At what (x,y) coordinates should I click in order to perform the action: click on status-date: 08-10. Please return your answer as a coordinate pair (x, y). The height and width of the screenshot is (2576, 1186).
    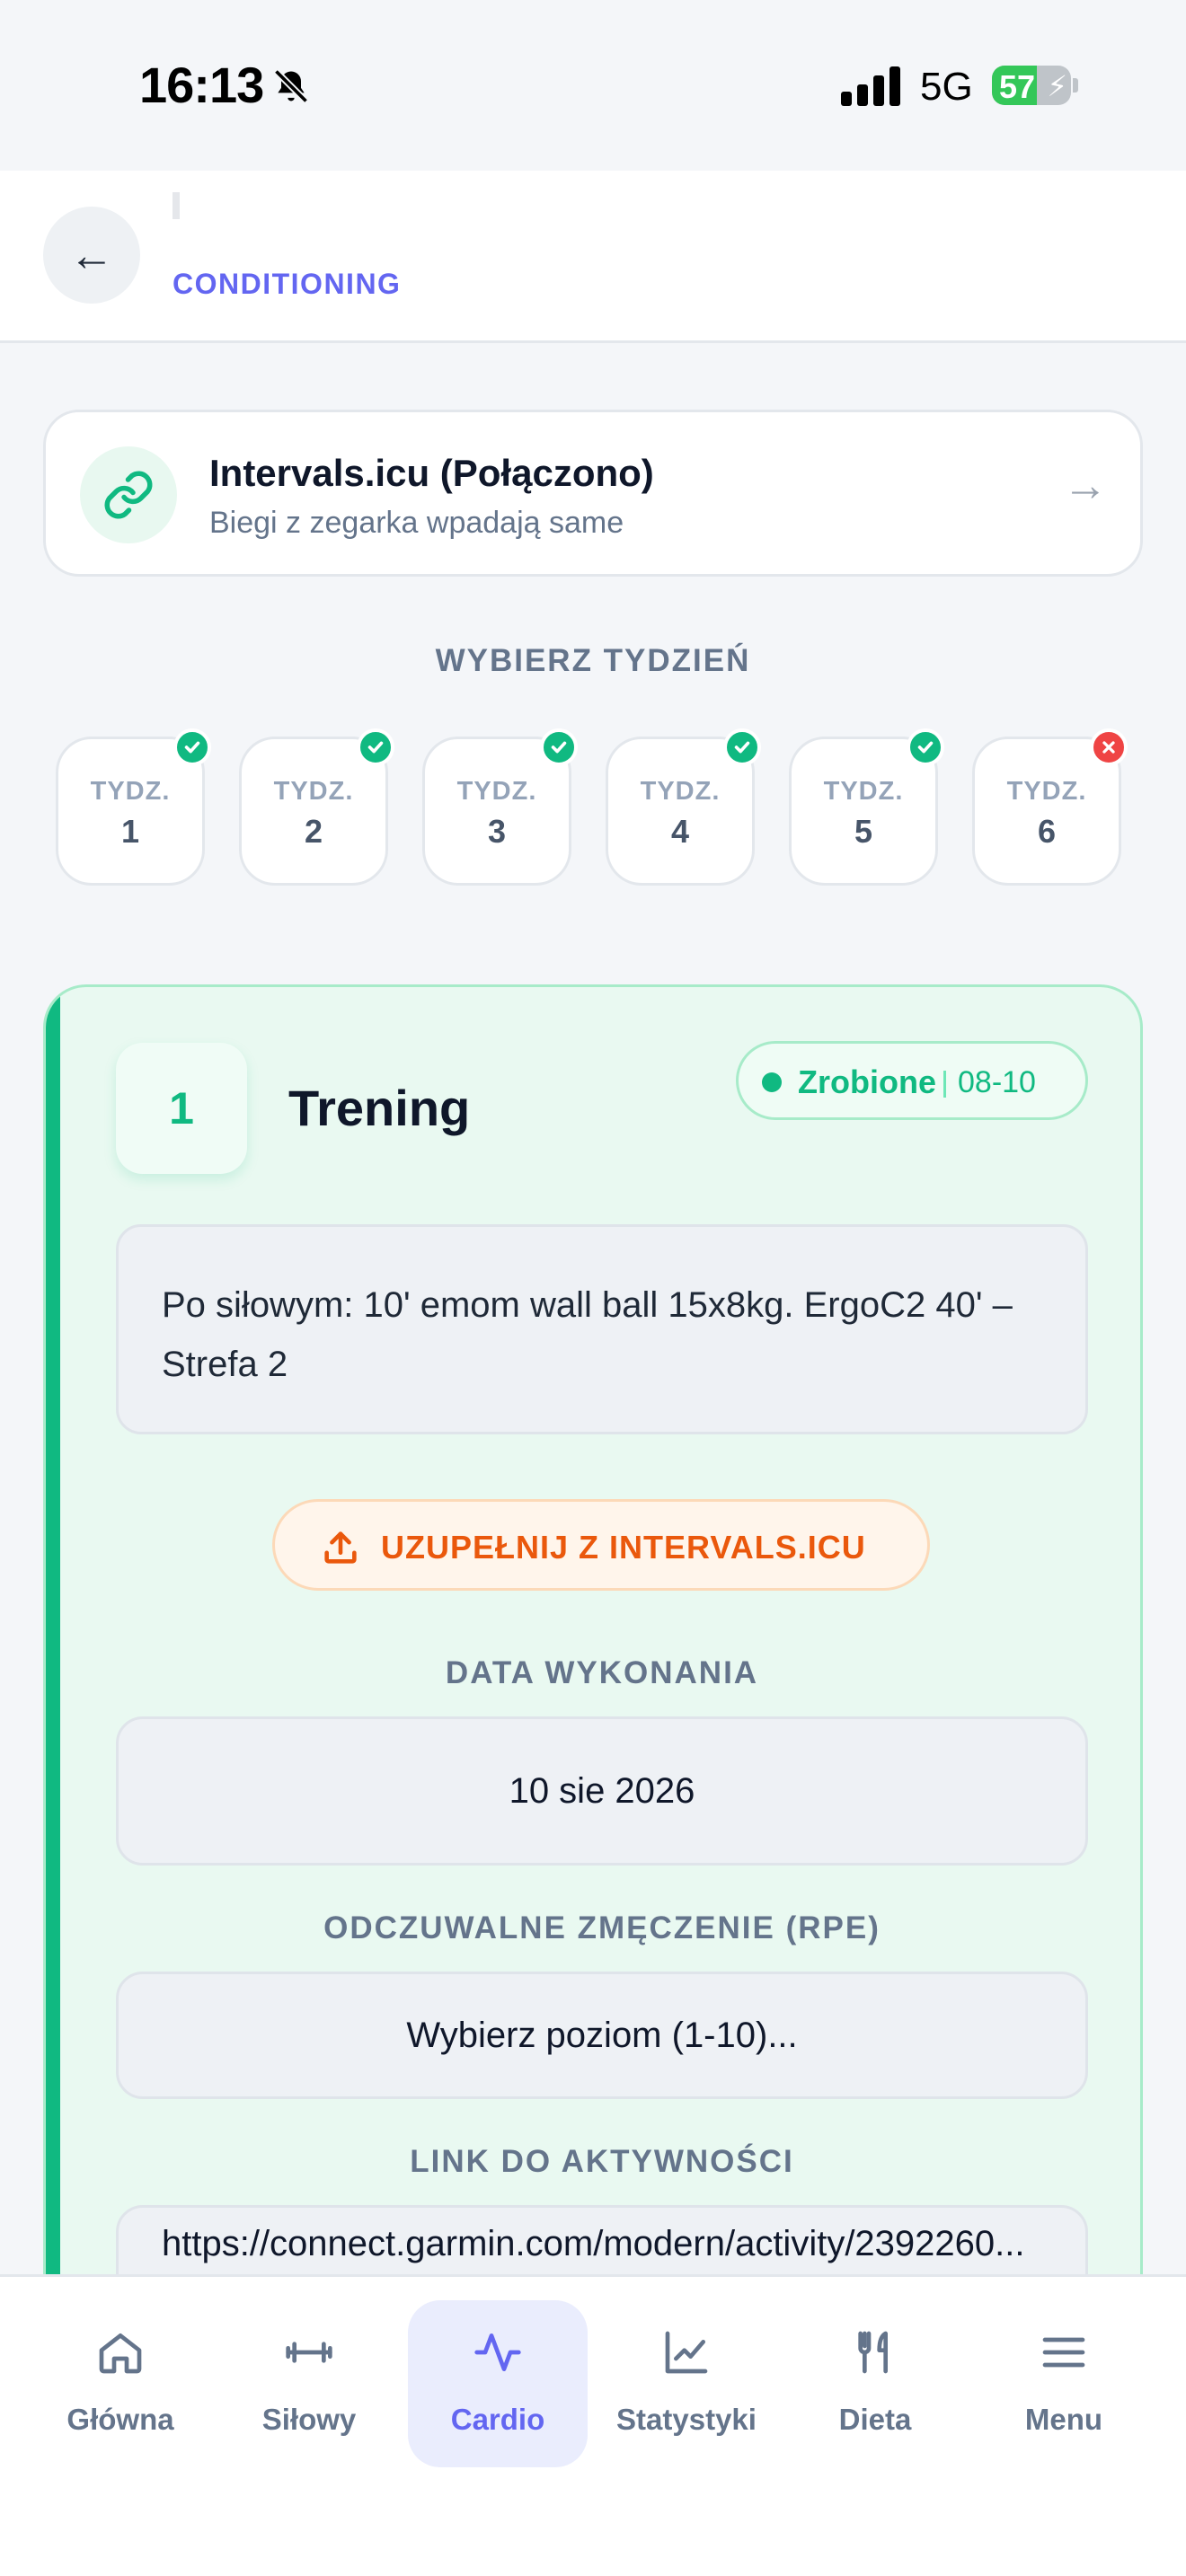
    Looking at the image, I should click on (997, 1082).